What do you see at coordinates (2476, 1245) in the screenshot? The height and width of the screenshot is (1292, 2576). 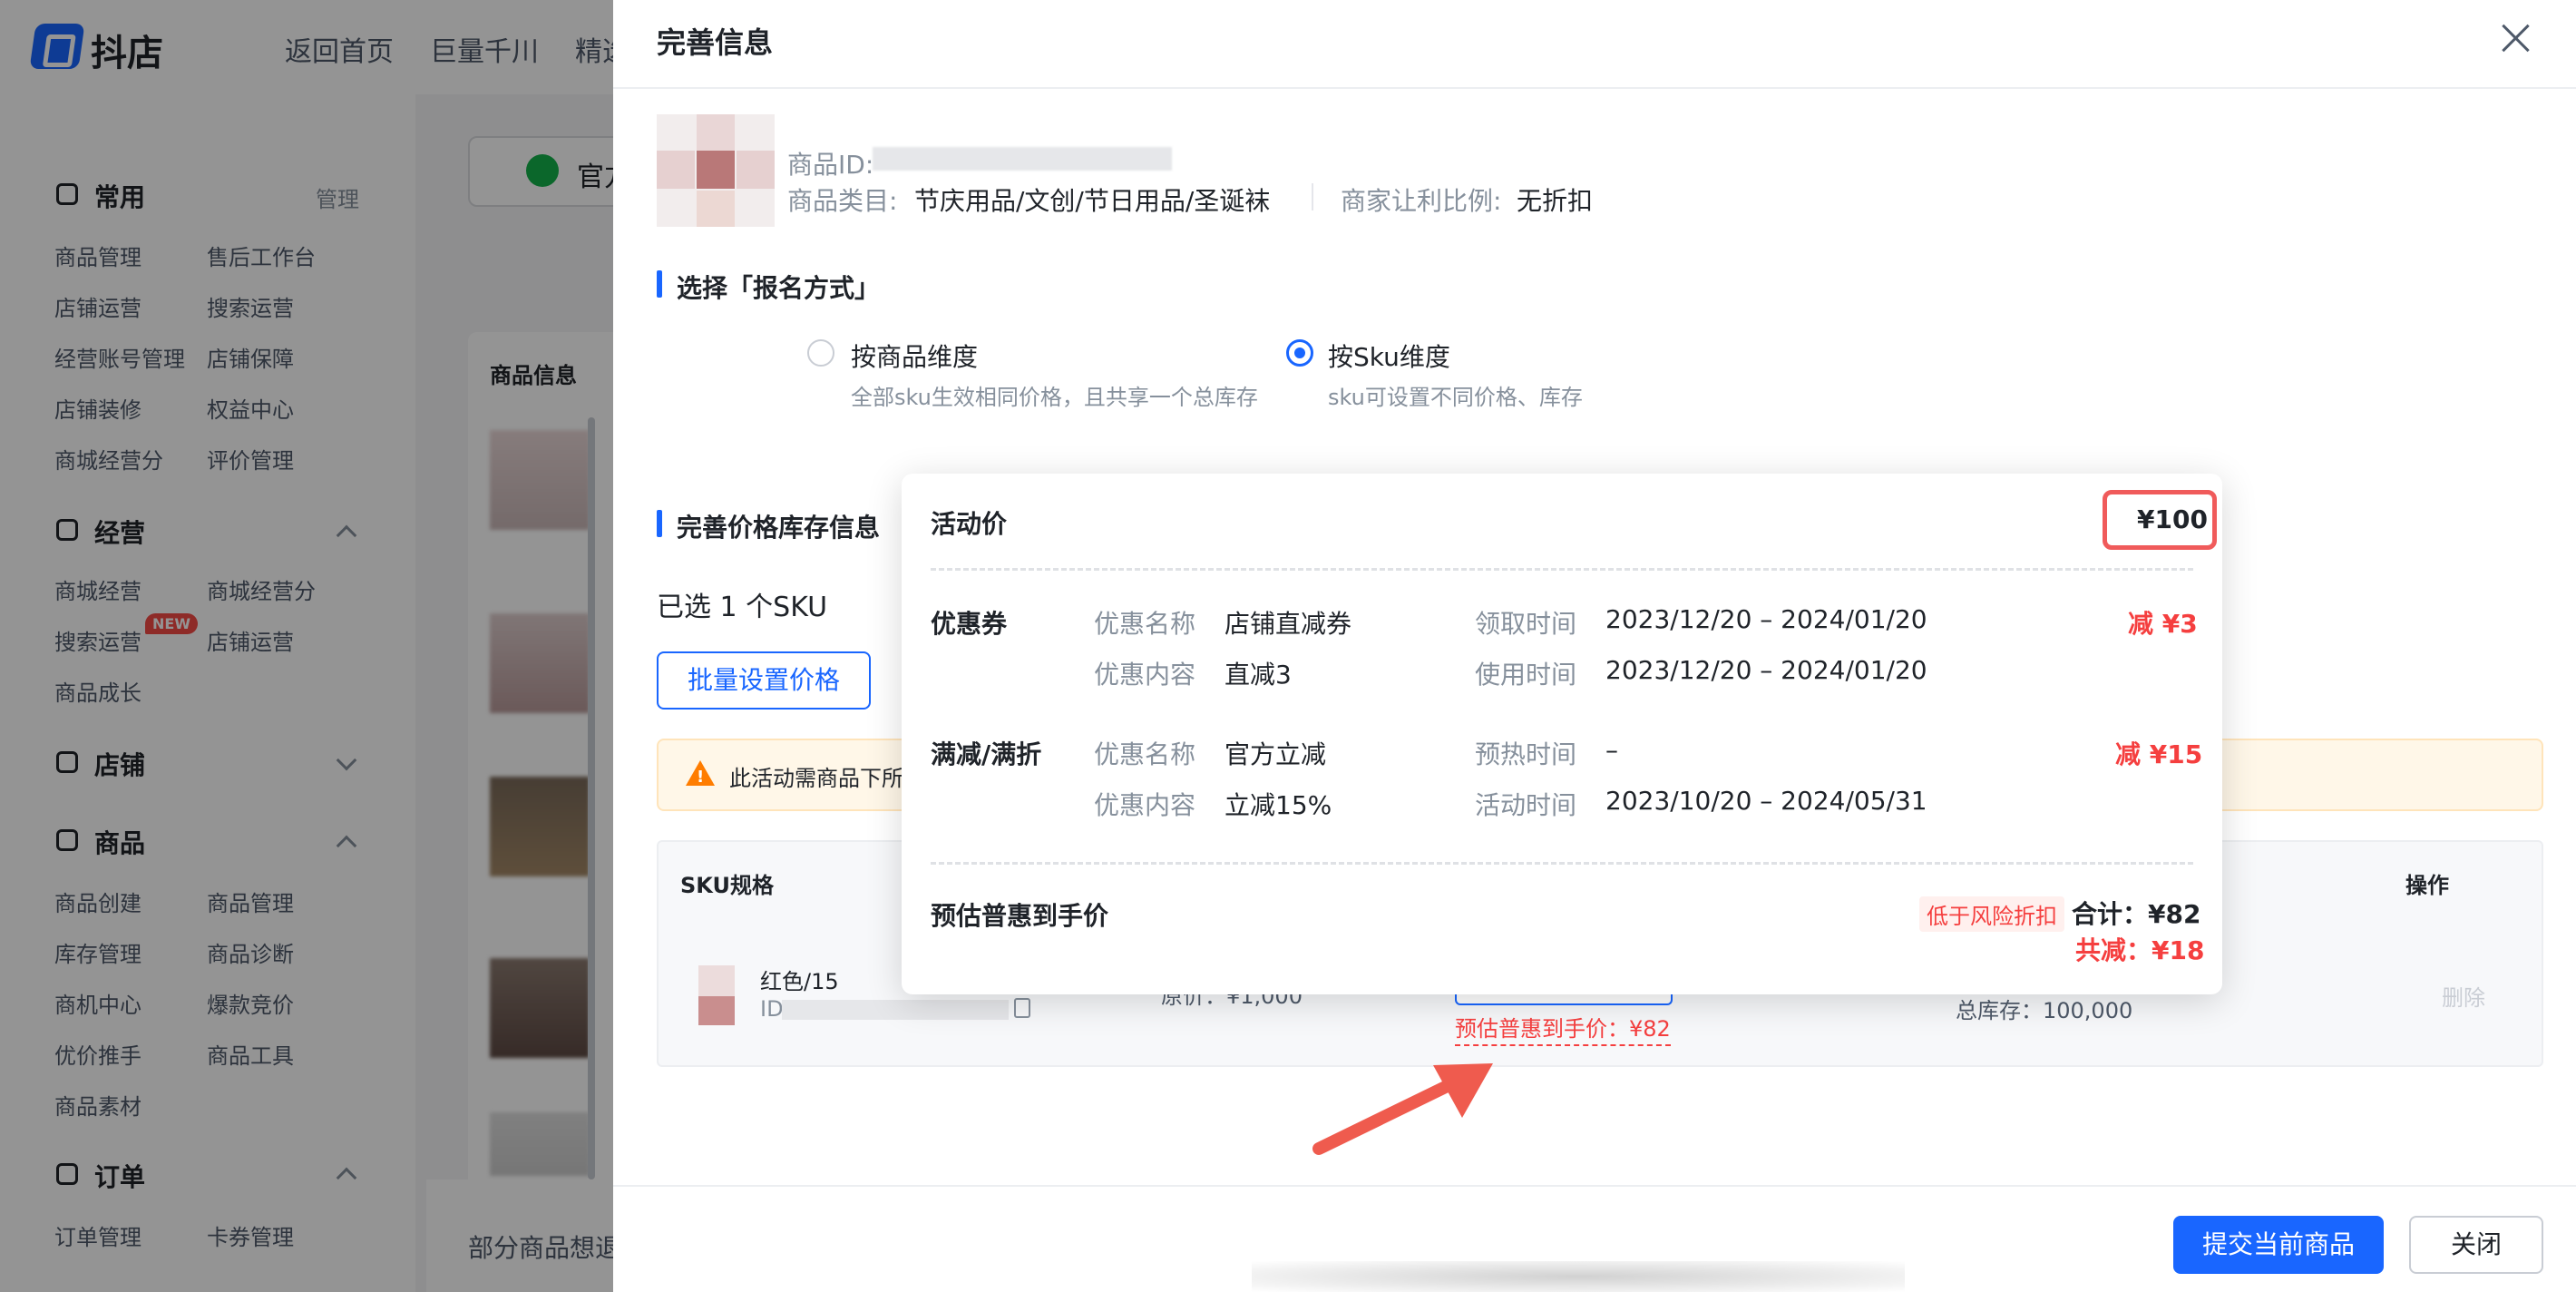 I see `close-button: 关闭` at bounding box center [2476, 1245].